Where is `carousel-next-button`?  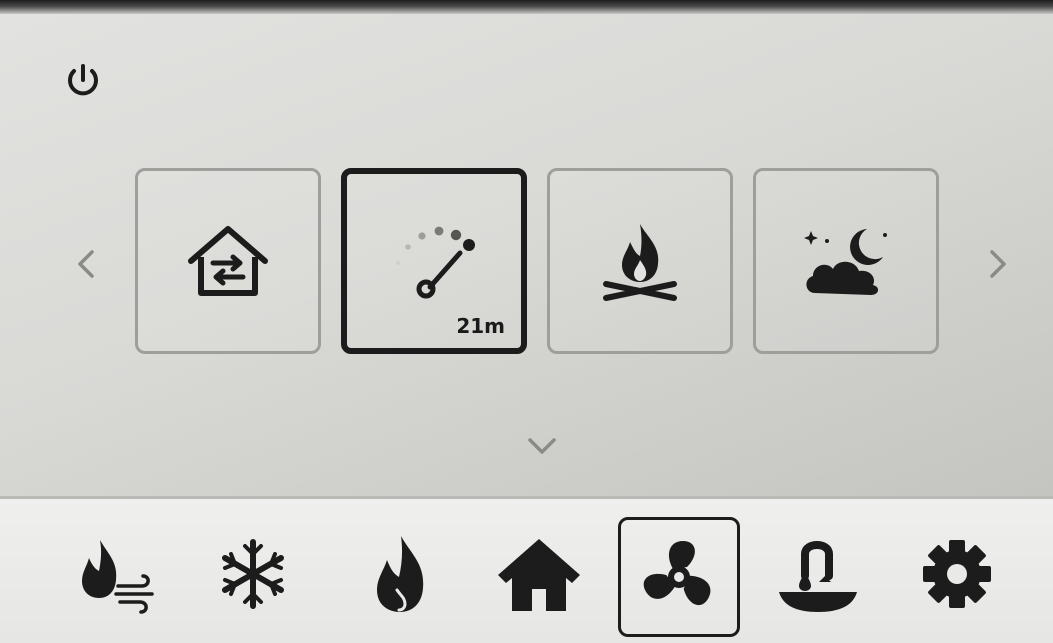 carousel-next-button is located at coordinates (997, 264).